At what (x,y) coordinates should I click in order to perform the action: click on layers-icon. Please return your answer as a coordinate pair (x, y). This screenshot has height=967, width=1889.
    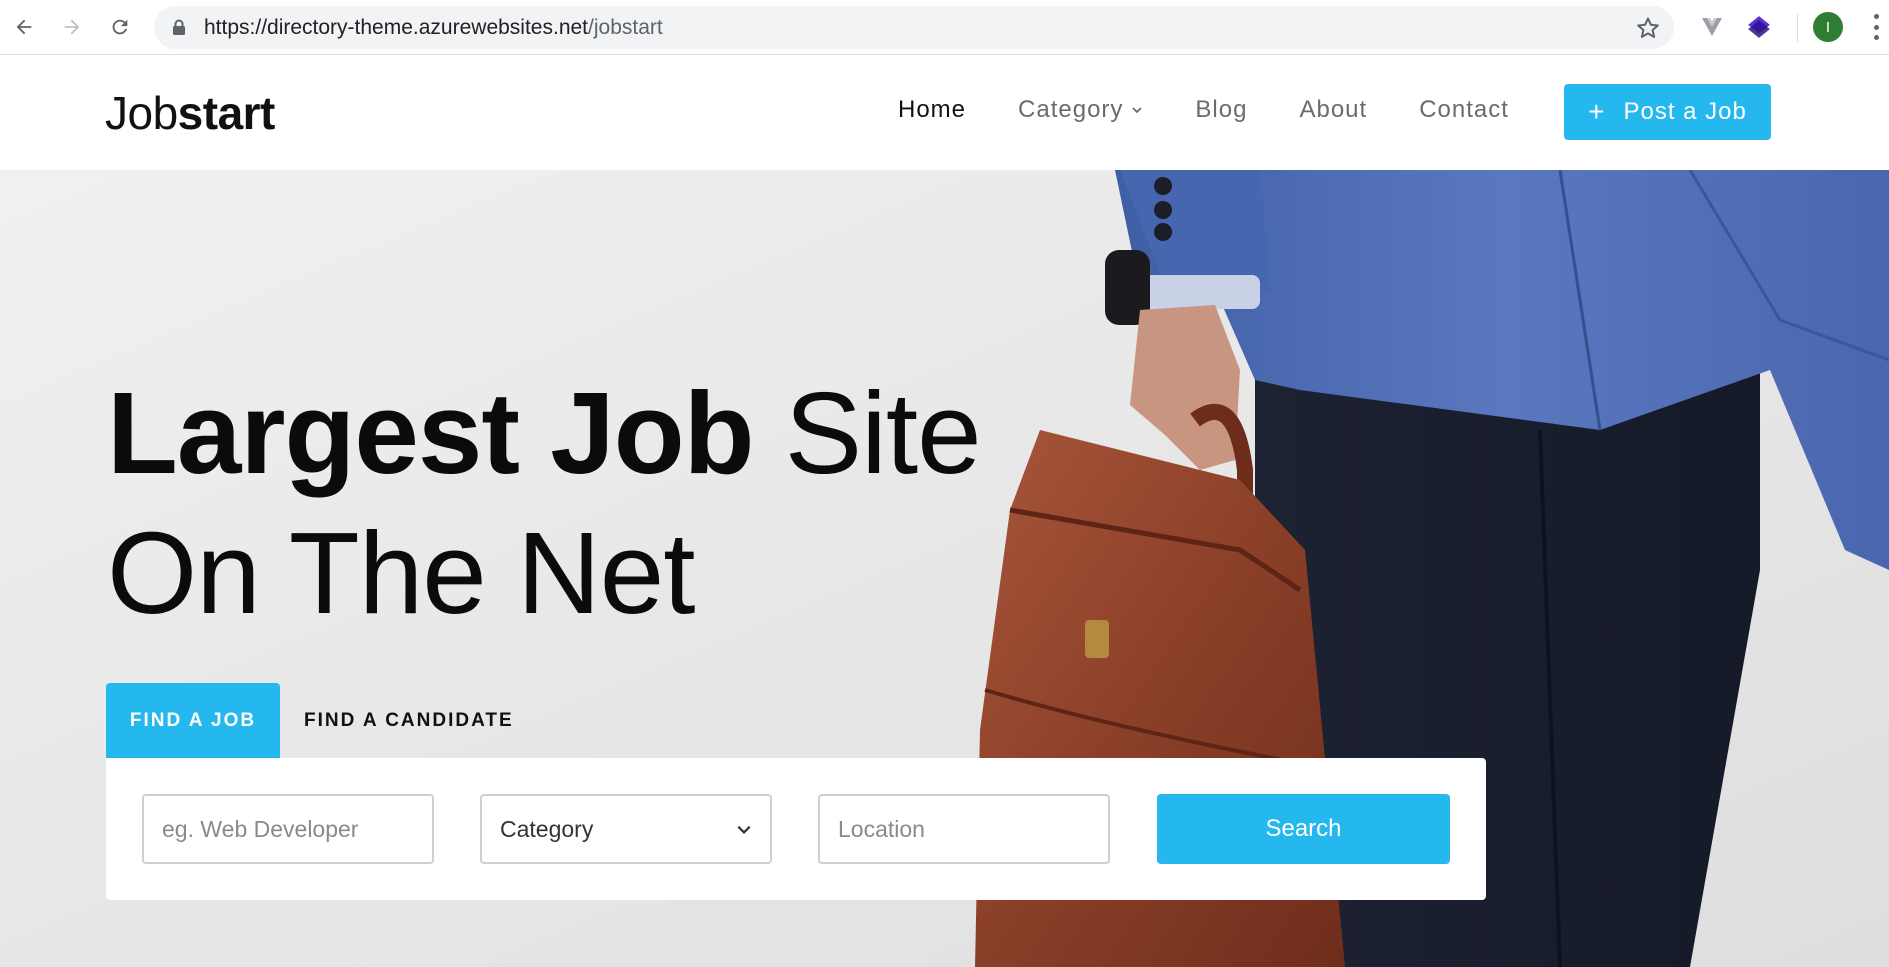
    Looking at the image, I should click on (1759, 27).